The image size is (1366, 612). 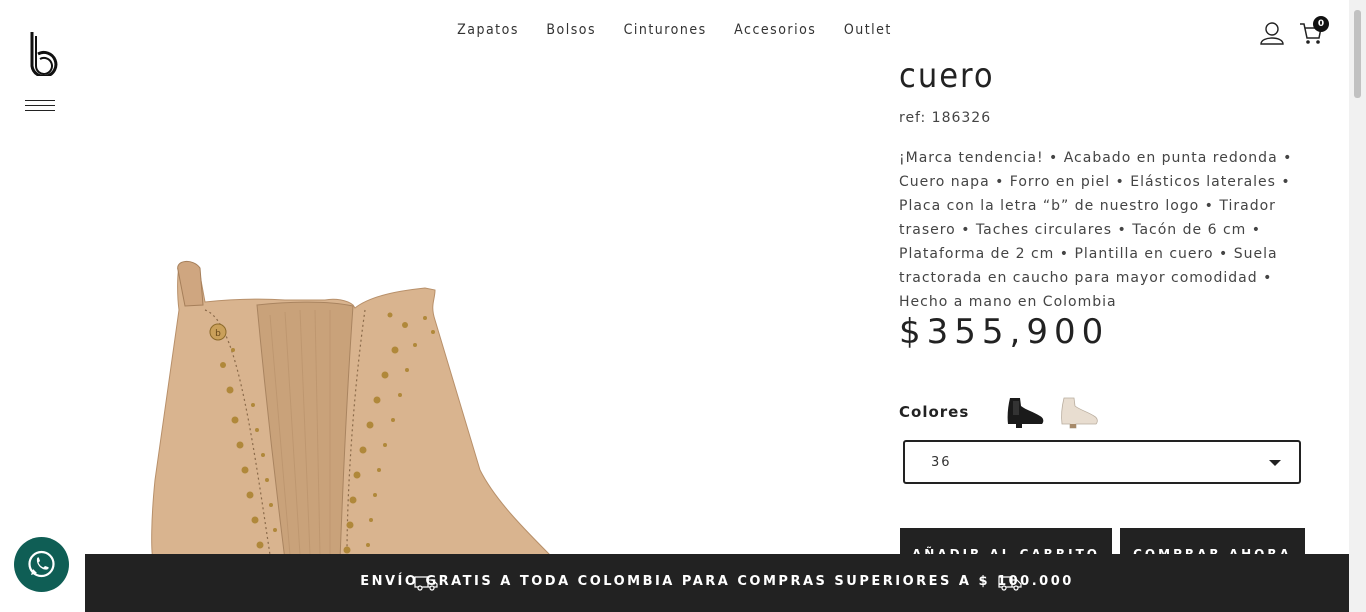 What do you see at coordinates (571, 30) in the screenshot?
I see `nav-item-bolsos: Bolsos` at bounding box center [571, 30].